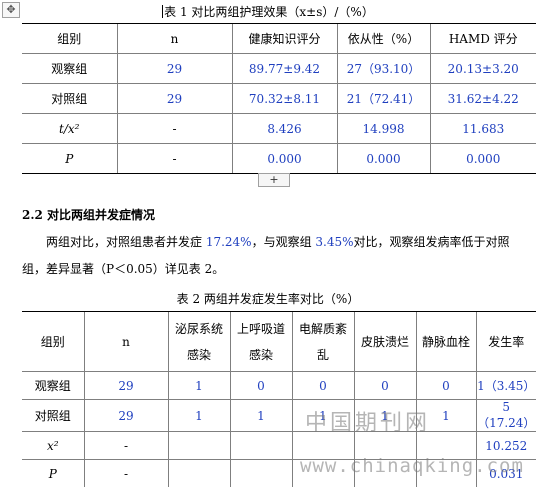 This screenshot has height=487, width=536. What do you see at coordinates (174, 39) in the screenshot?
I see `table1-header-cell: n` at bounding box center [174, 39].